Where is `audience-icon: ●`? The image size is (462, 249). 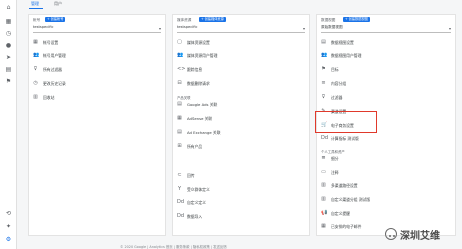
audience-icon: ● is located at coordinates (8, 45).